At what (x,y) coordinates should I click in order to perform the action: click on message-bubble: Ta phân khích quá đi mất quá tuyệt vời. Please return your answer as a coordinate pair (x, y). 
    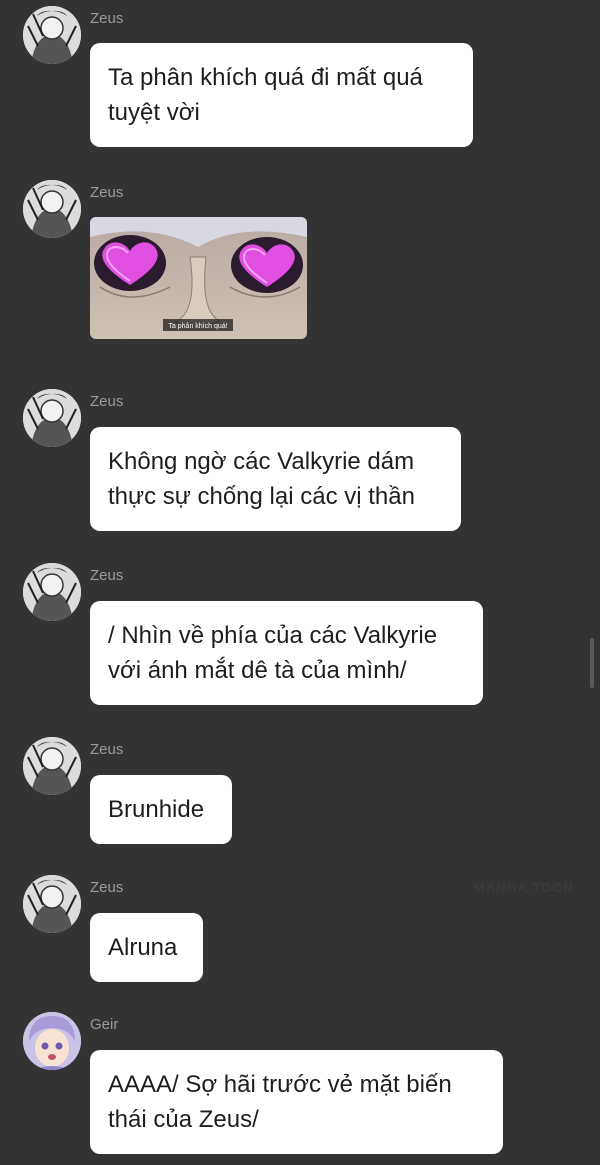
    Looking at the image, I should click on (281, 95).